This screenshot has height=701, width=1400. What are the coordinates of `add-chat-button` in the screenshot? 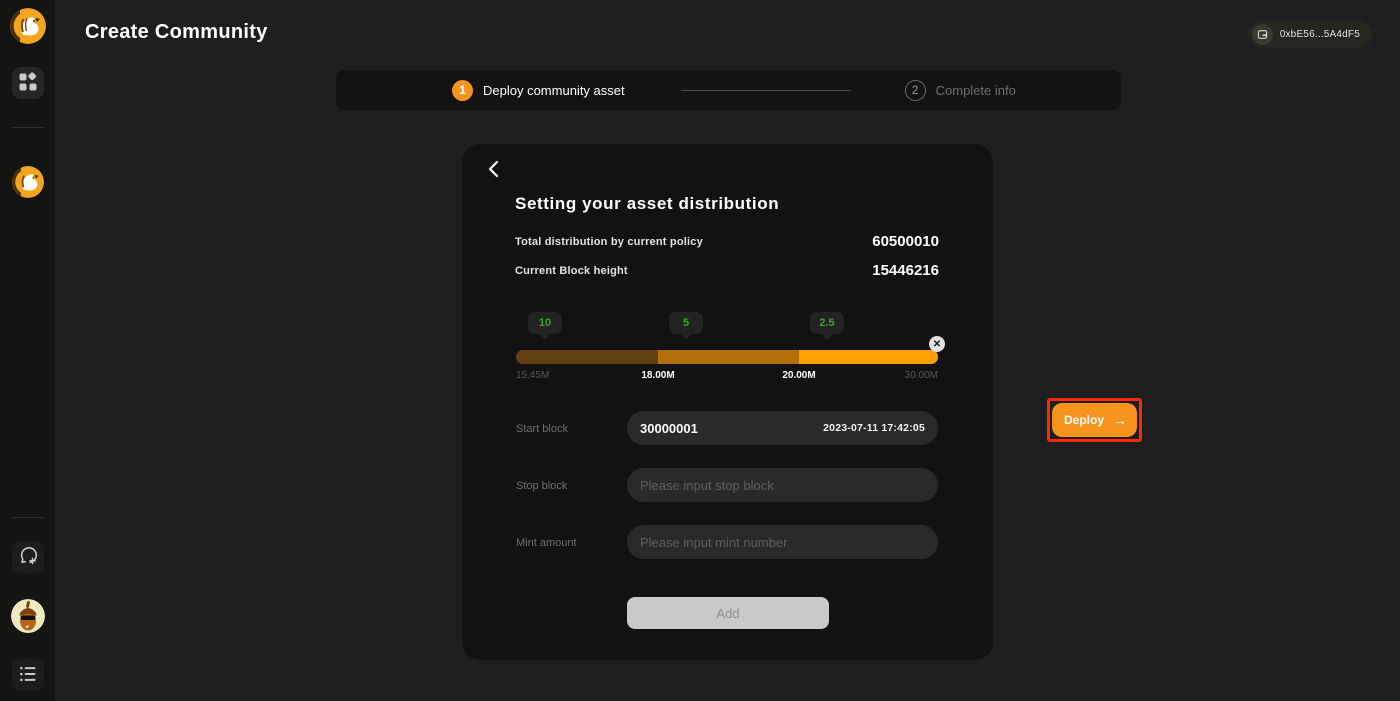 It's located at (27, 557).